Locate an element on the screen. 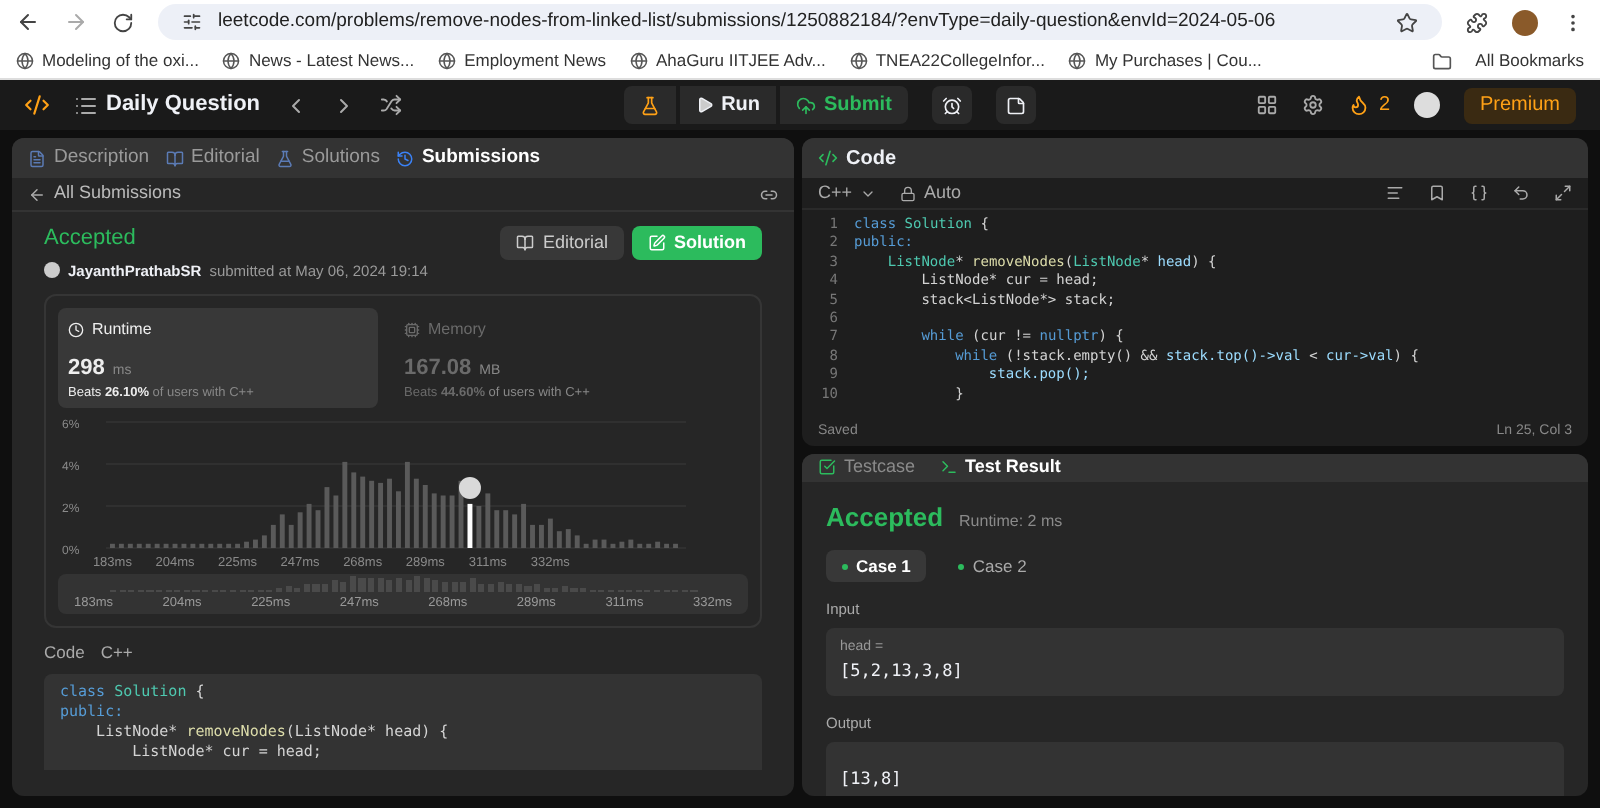 This screenshot has height=808, width=1600. submission-status: Accepted is located at coordinates (91, 239).